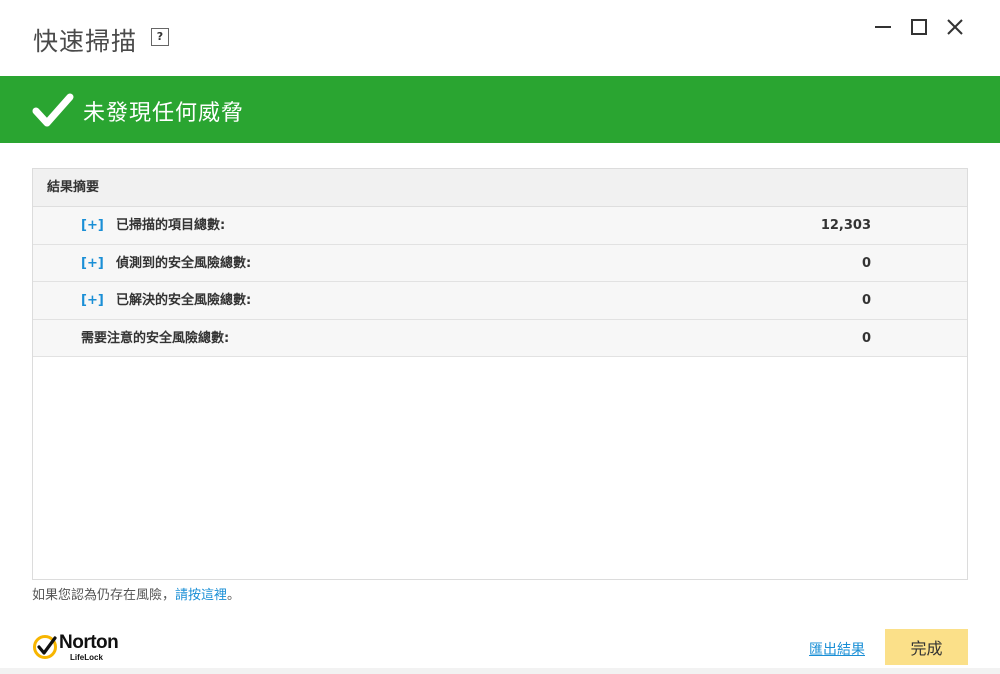 The image size is (1000, 674). What do you see at coordinates (160, 37) in the screenshot?
I see `help-button: ?` at bounding box center [160, 37].